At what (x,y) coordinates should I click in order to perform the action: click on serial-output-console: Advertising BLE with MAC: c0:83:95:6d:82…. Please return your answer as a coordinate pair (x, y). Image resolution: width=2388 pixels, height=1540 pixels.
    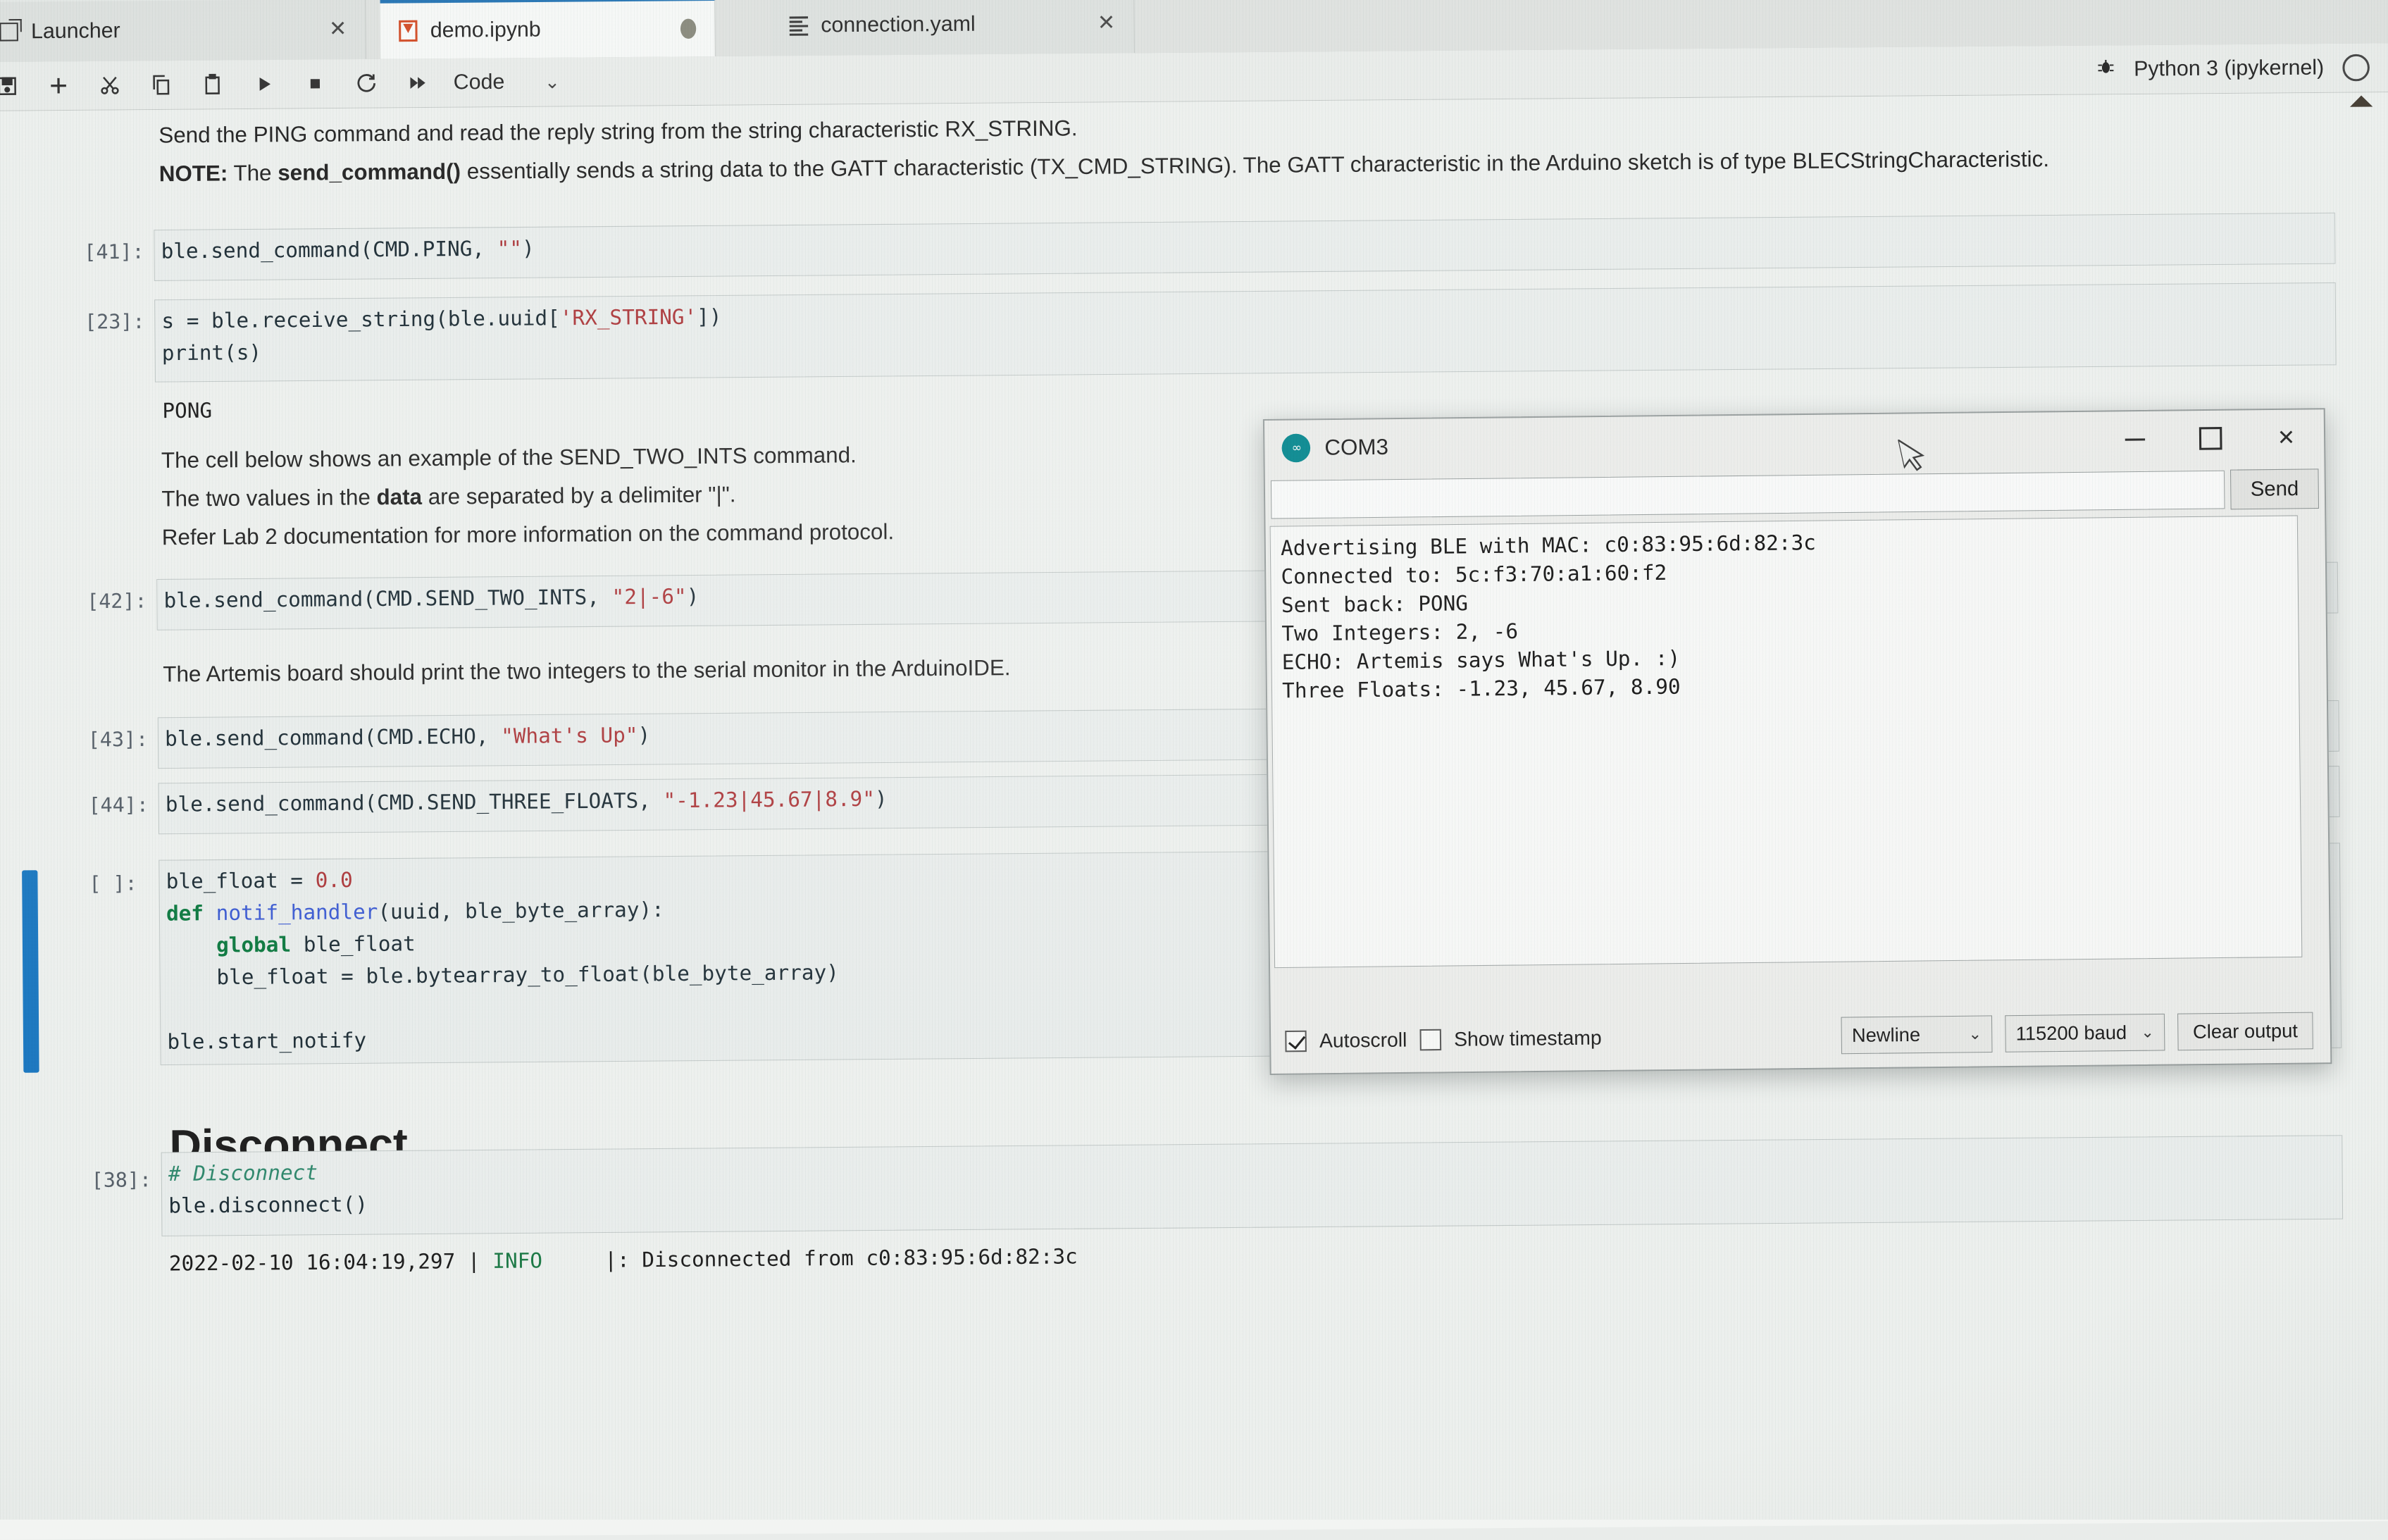
    Looking at the image, I should click on (1787, 742).